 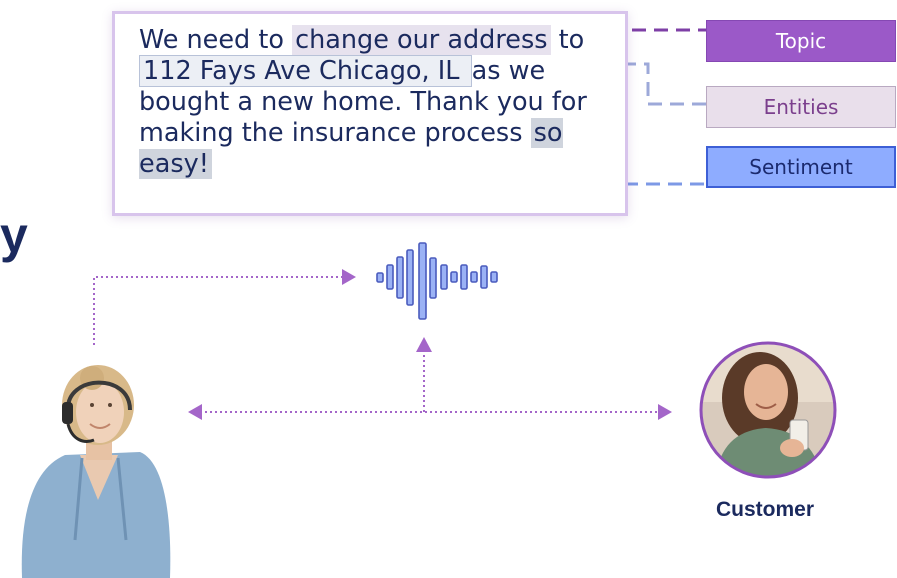 I want to click on audio-waveform-icon, so click(x=437, y=281).